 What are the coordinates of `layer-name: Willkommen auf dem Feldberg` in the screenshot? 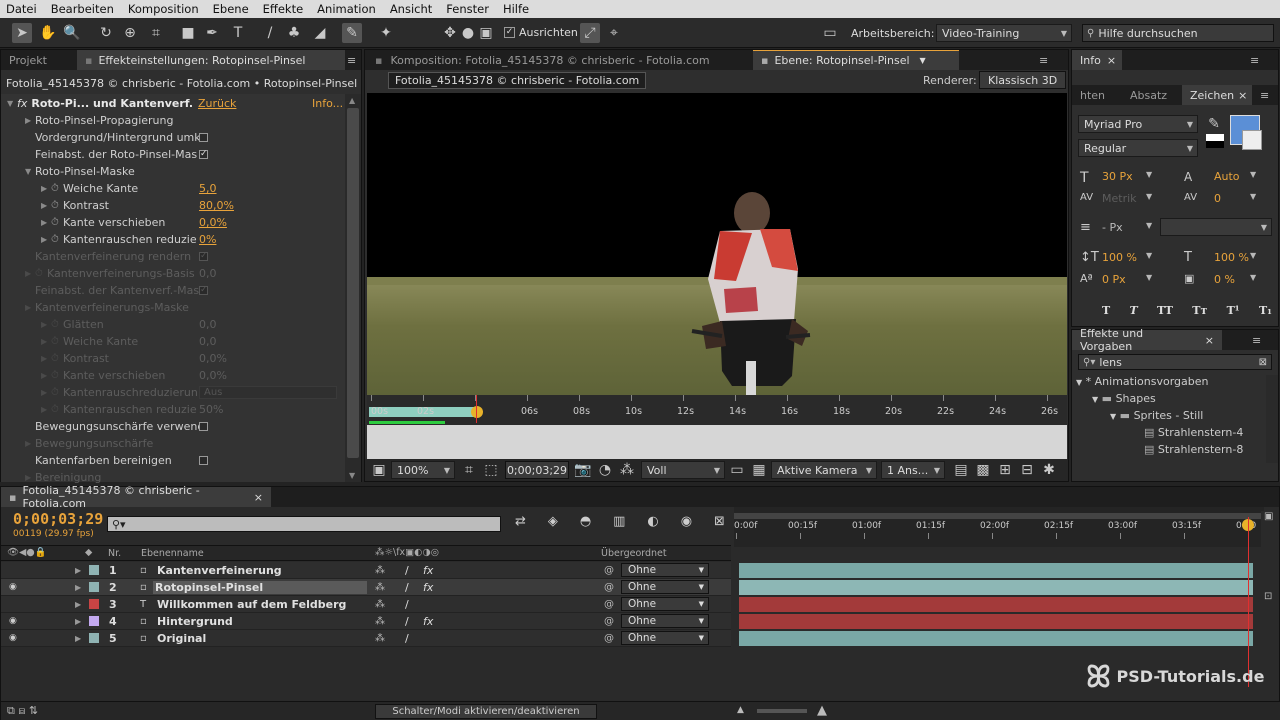 It's located at (251, 604).